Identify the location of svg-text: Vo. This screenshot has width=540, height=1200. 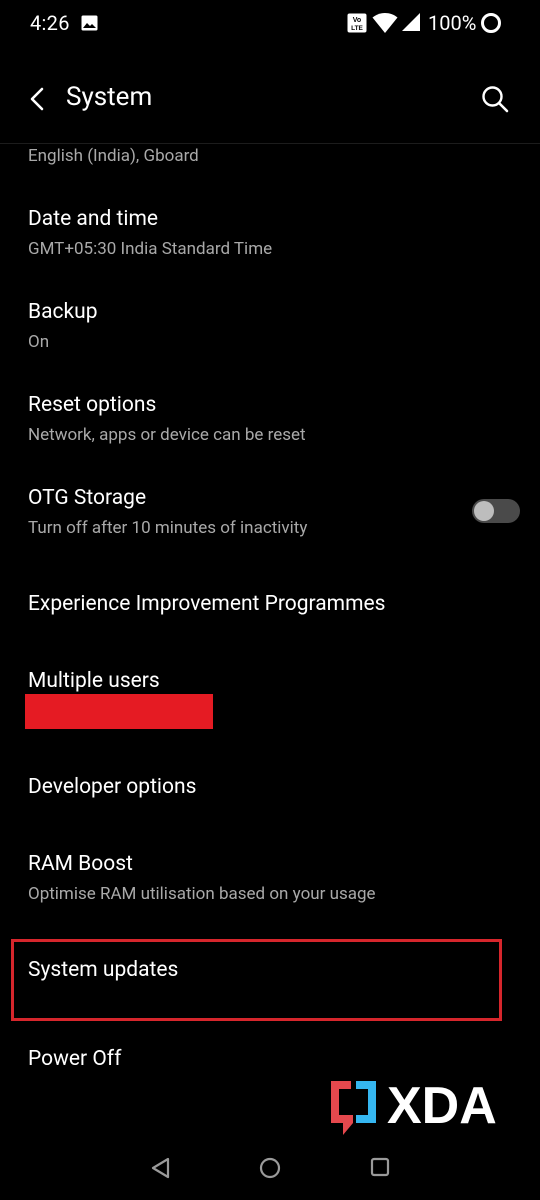
(357, 20).